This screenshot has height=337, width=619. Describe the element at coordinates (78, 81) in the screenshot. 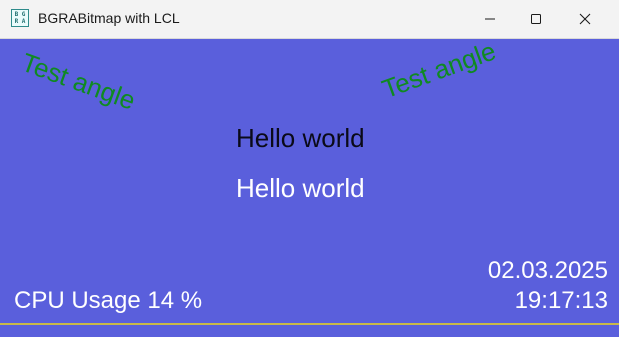

I see `angled-text-left: Test angle` at that location.